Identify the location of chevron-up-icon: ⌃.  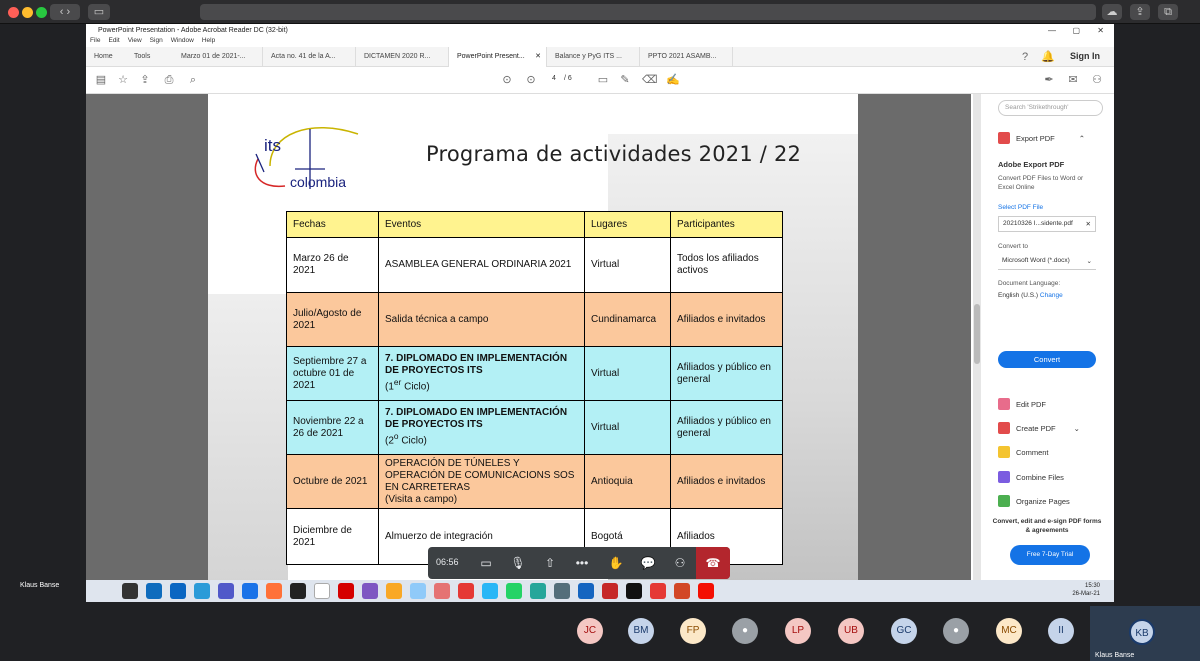
(1082, 138).